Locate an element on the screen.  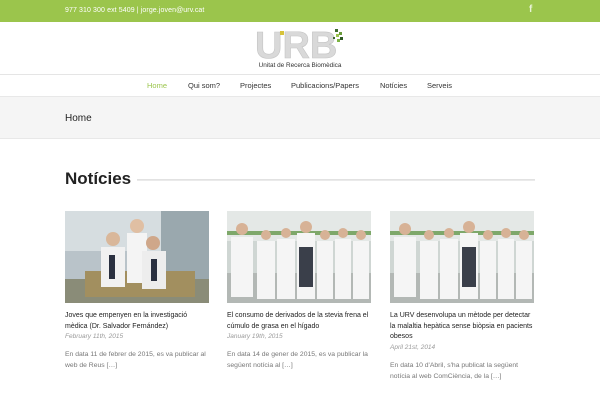
site-header: URB Unitat de Recerca Biomèdica is located at coordinates (300, 48).